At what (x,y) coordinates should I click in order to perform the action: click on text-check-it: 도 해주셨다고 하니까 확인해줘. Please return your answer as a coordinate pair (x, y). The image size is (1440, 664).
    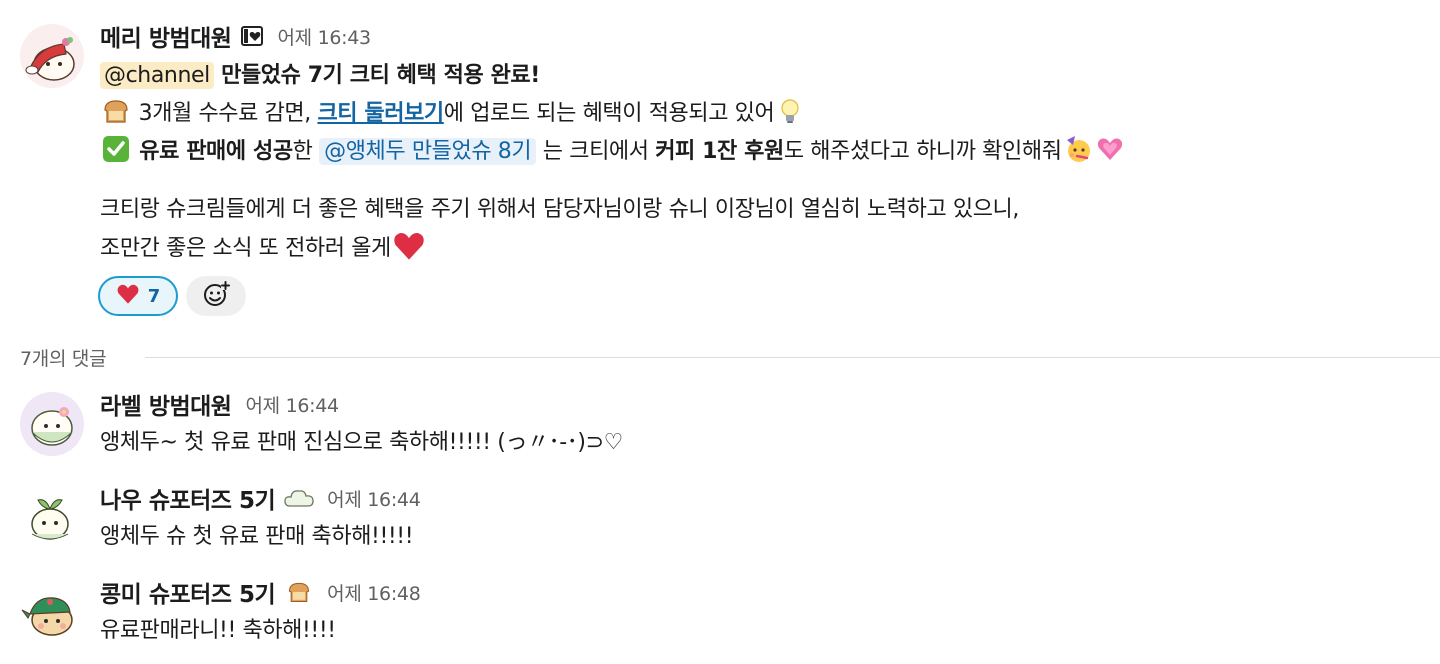
    Looking at the image, I should click on (922, 151).